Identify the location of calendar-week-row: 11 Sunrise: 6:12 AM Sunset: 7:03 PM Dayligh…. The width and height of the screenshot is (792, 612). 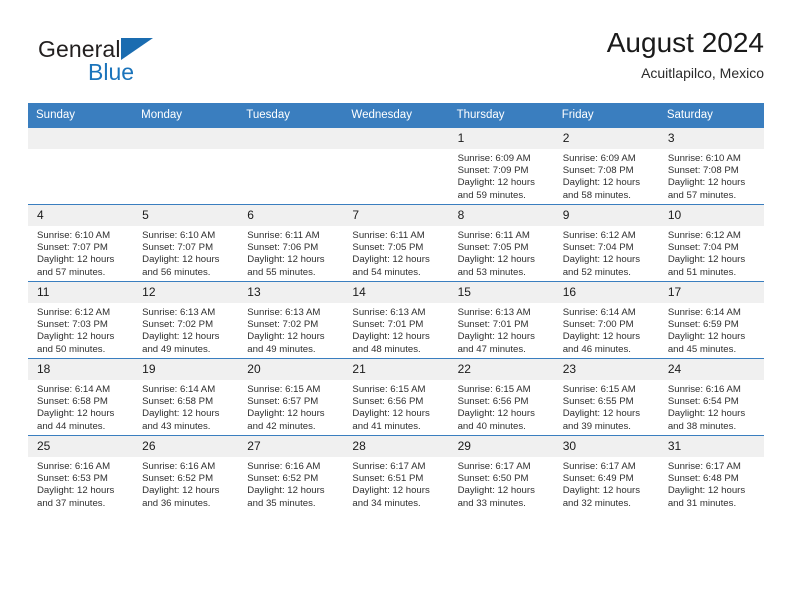
(396, 320).